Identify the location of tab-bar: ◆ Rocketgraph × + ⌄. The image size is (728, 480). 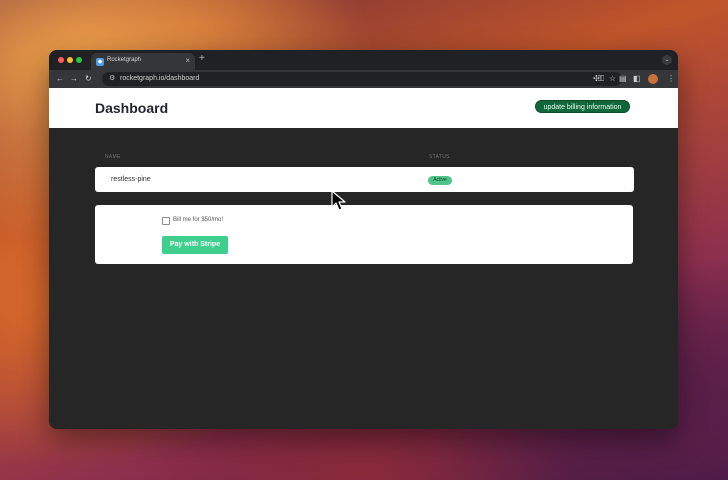
(363, 60).